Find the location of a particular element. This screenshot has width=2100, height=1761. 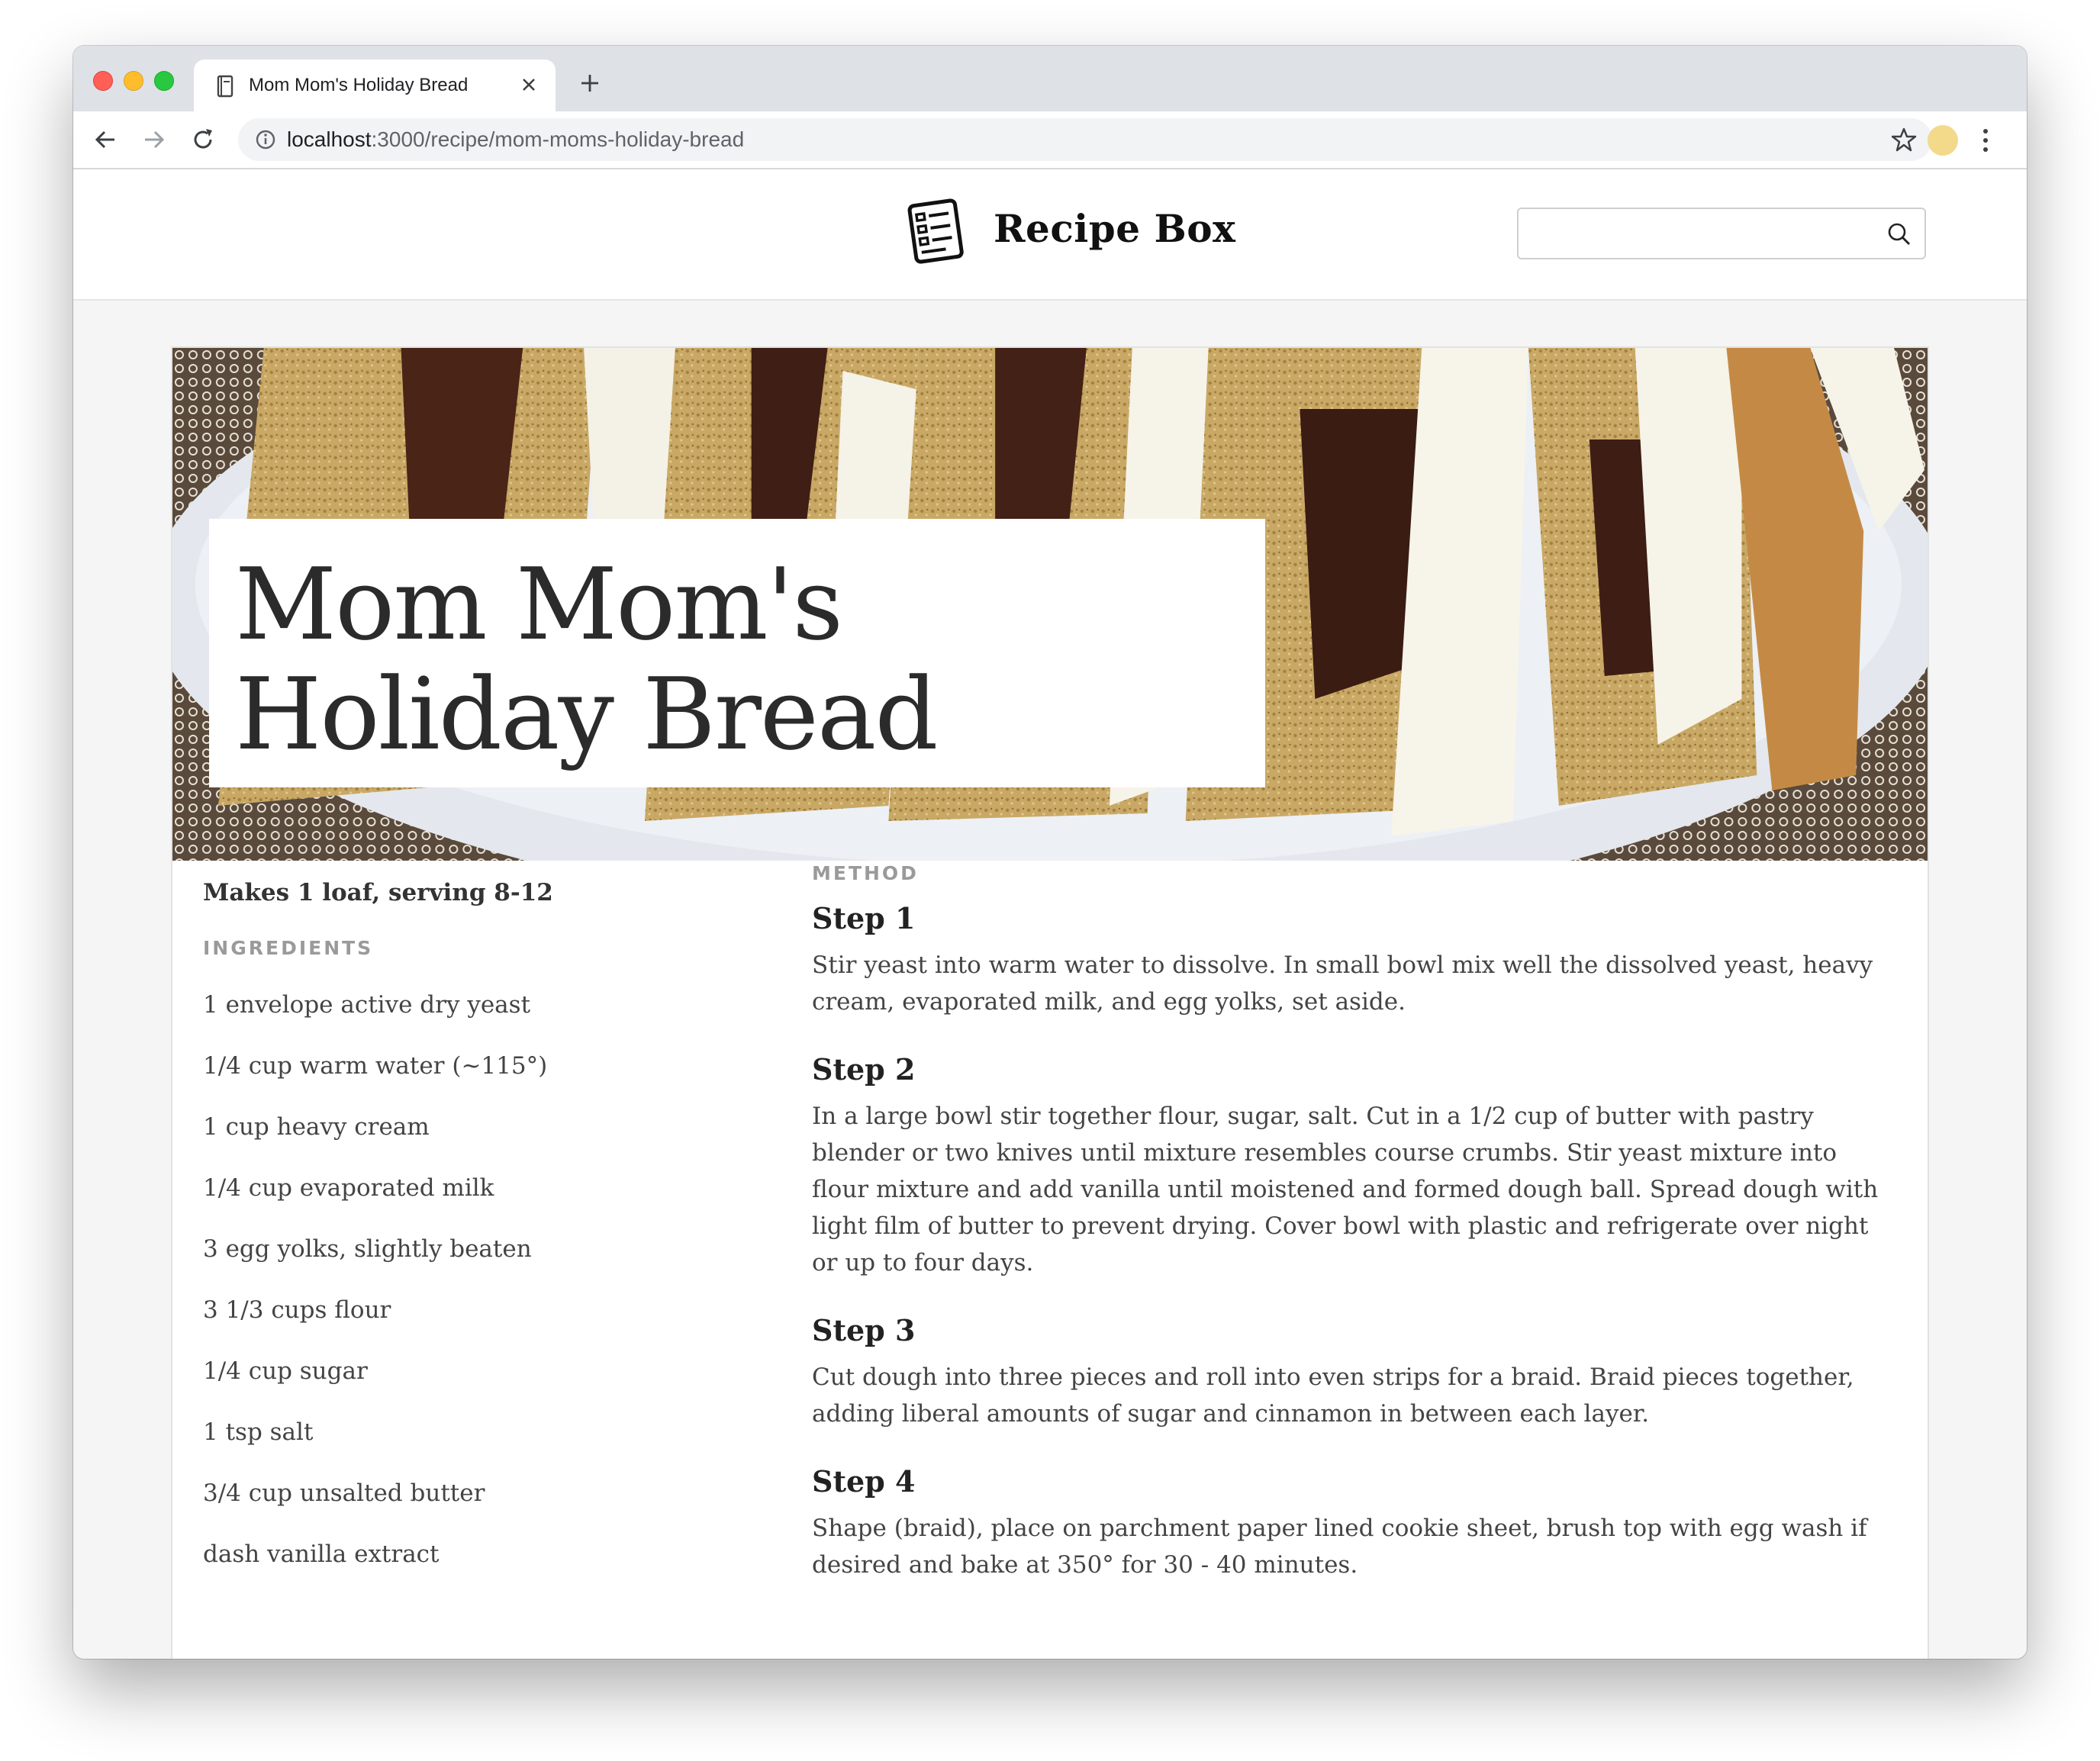

title-panel: Mom Mom's Holiday Bread is located at coordinates (737, 653).